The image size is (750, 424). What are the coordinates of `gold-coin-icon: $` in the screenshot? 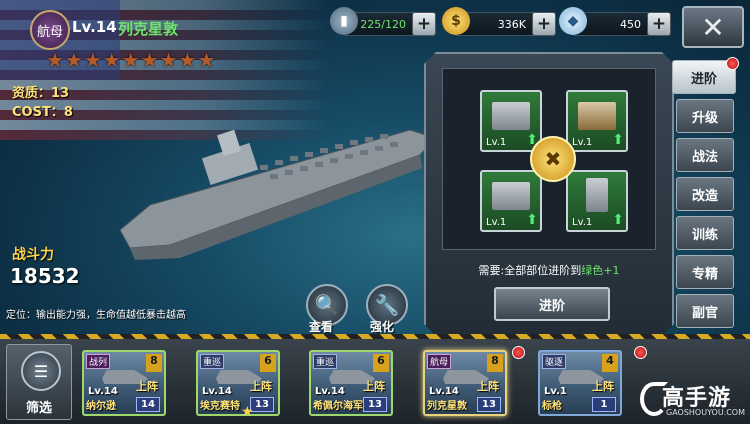 It's located at (456, 21).